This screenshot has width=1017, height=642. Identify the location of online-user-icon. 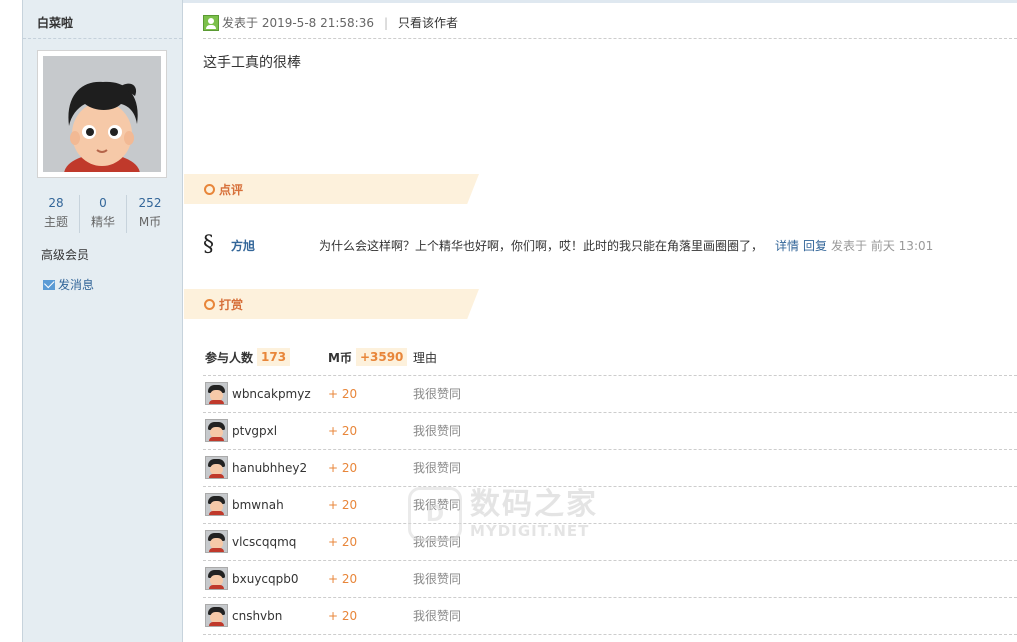
(211, 22).